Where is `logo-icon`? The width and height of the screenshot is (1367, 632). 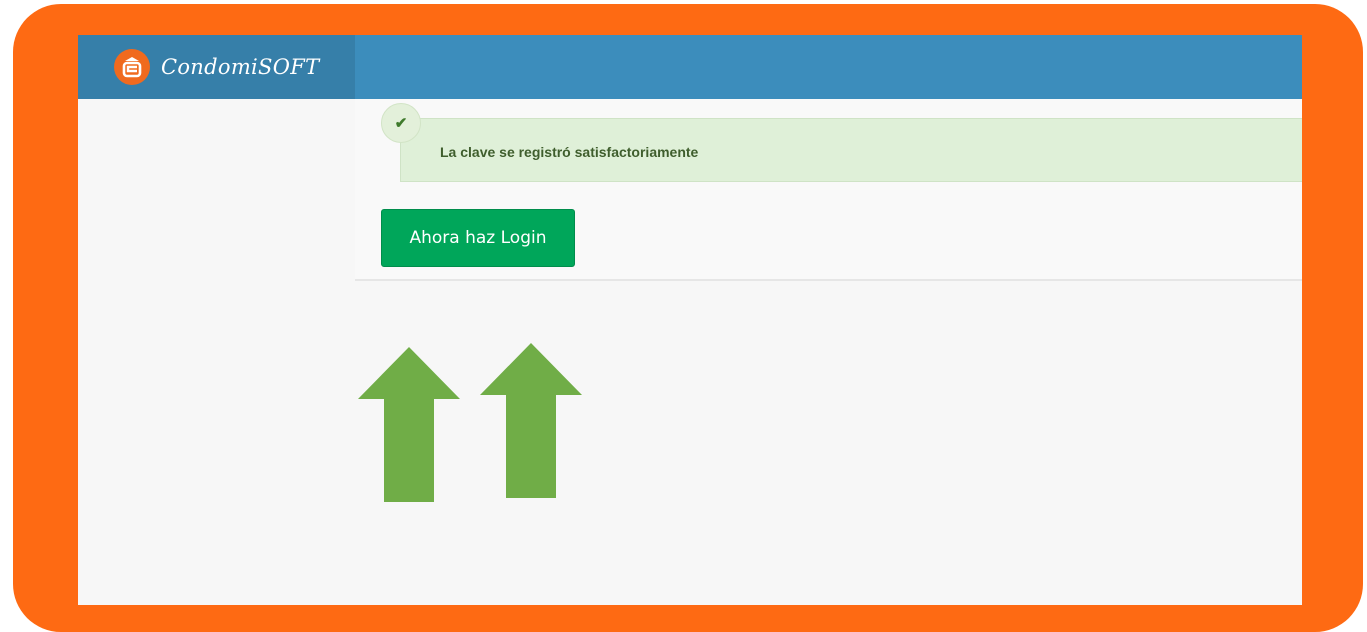 logo-icon is located at coordinates (132, 67).